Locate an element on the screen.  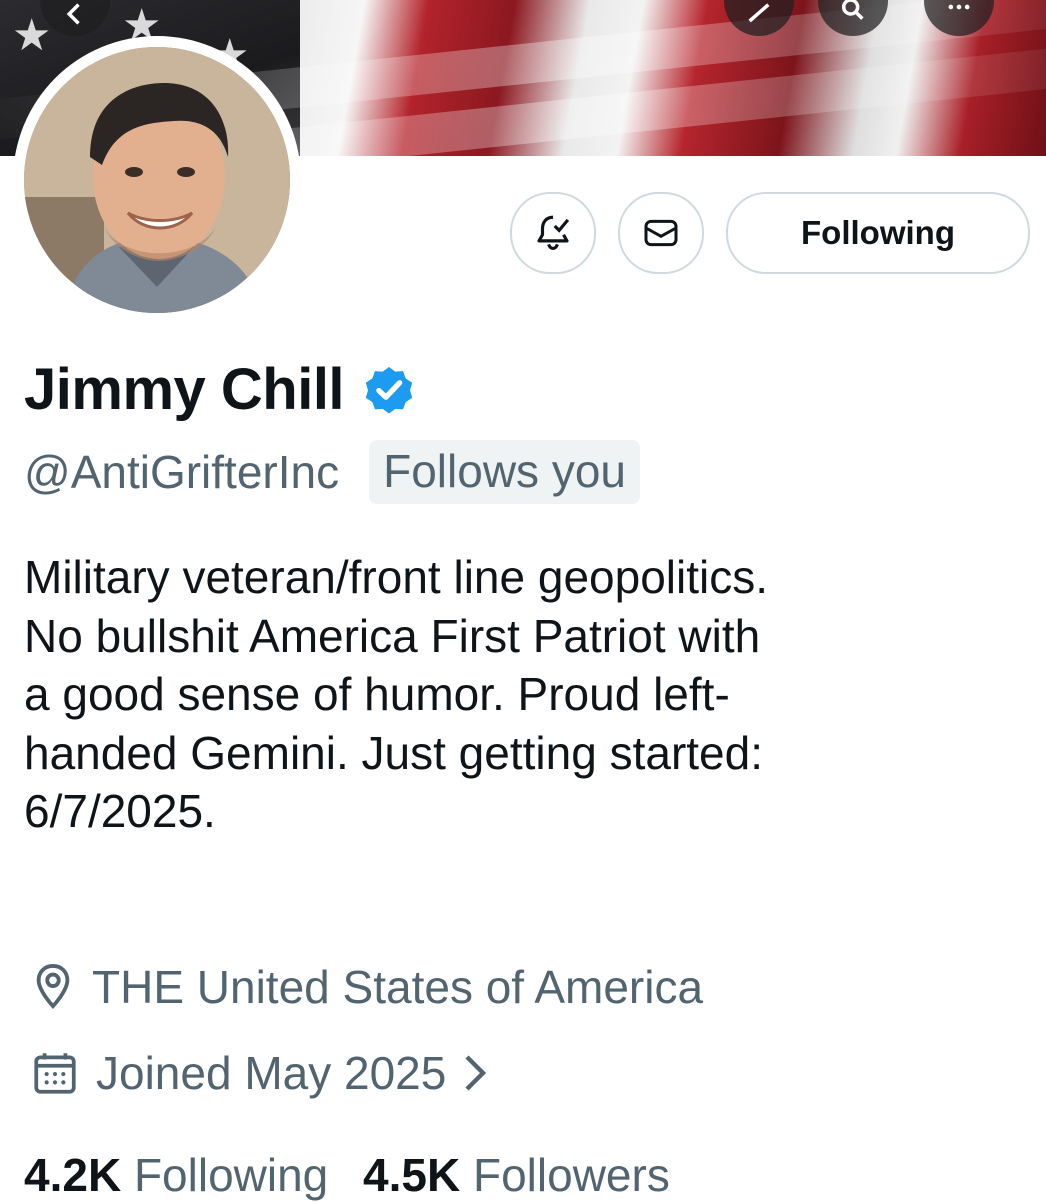
profile-name-row: Jimmy Chill is located at coordinates (221, 389).